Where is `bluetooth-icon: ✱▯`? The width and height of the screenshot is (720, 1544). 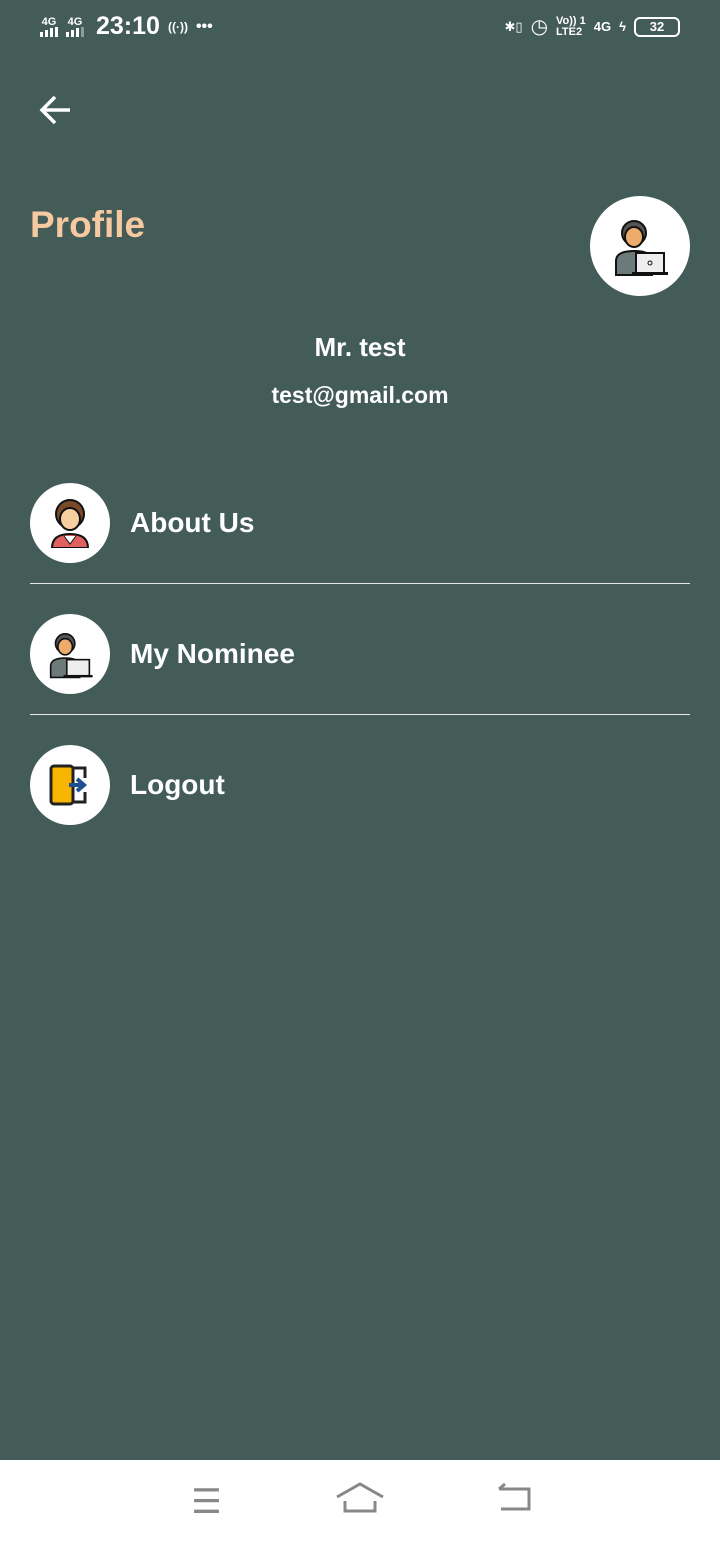 bluetooth-icon: ✱▯ is located at coordinates (513, 26).